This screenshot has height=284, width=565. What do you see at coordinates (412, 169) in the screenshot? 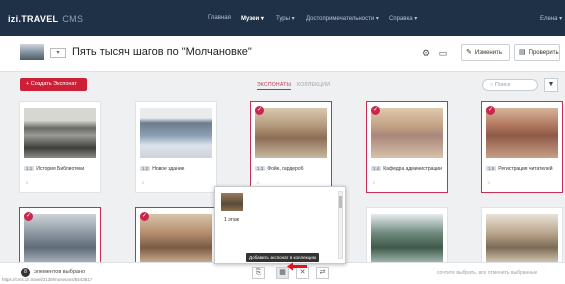
I see `exhibit-caption: Кафедра администрации` at bounding box center [412, 169].